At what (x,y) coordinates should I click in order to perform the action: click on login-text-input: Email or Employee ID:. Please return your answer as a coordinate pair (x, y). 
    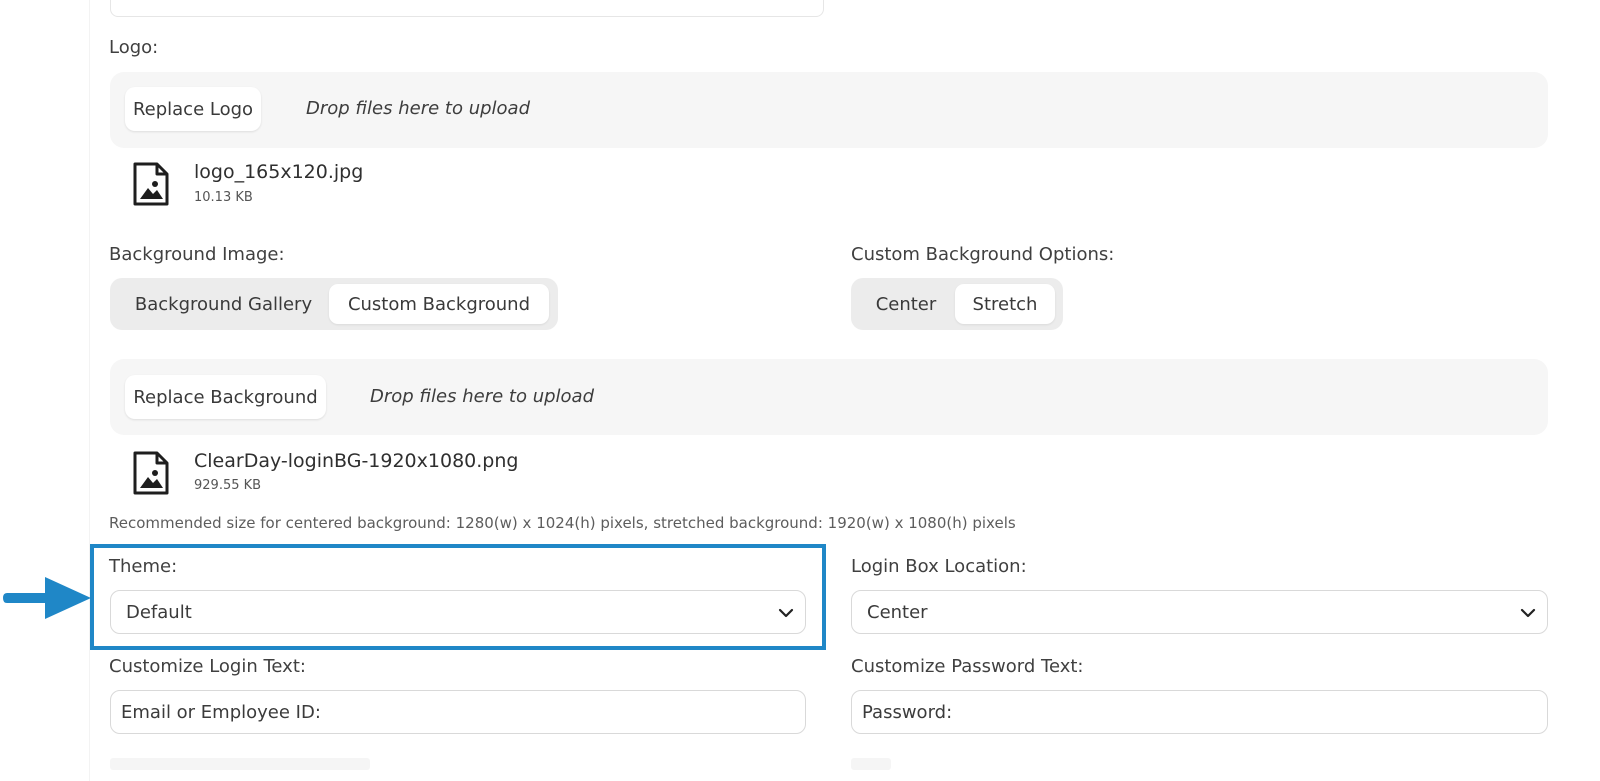
    Looking at the image, I should click on (458, 712).